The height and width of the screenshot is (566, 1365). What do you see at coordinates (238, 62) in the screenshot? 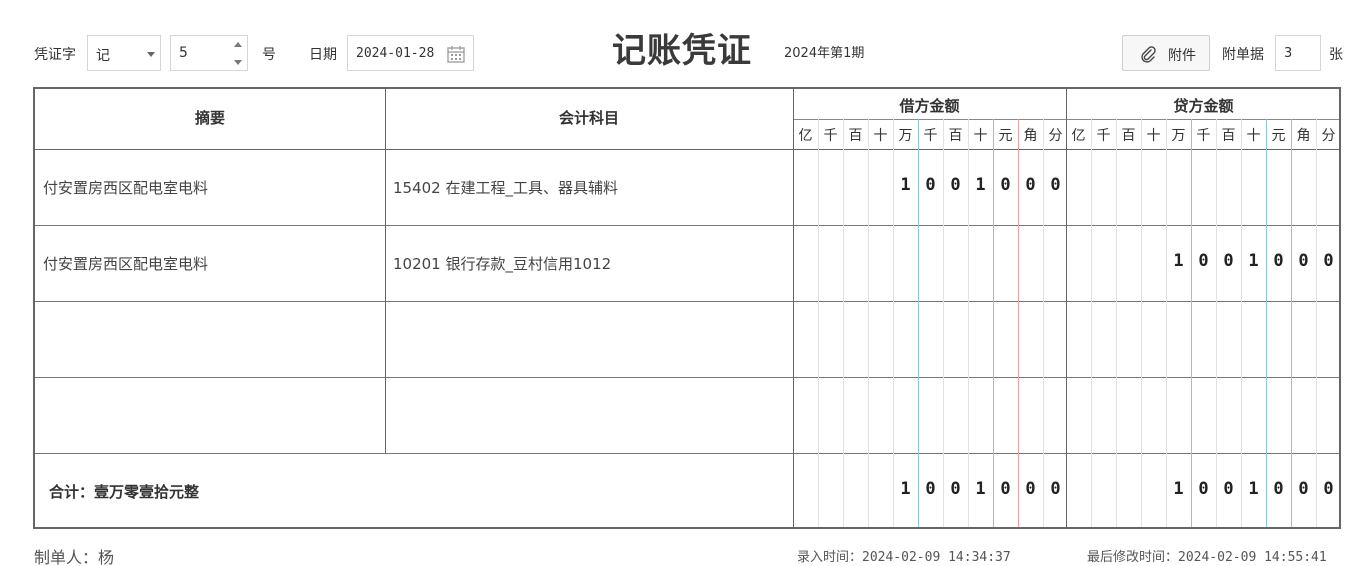
I see `spin-down-icon` at bounding box center [238, 62].